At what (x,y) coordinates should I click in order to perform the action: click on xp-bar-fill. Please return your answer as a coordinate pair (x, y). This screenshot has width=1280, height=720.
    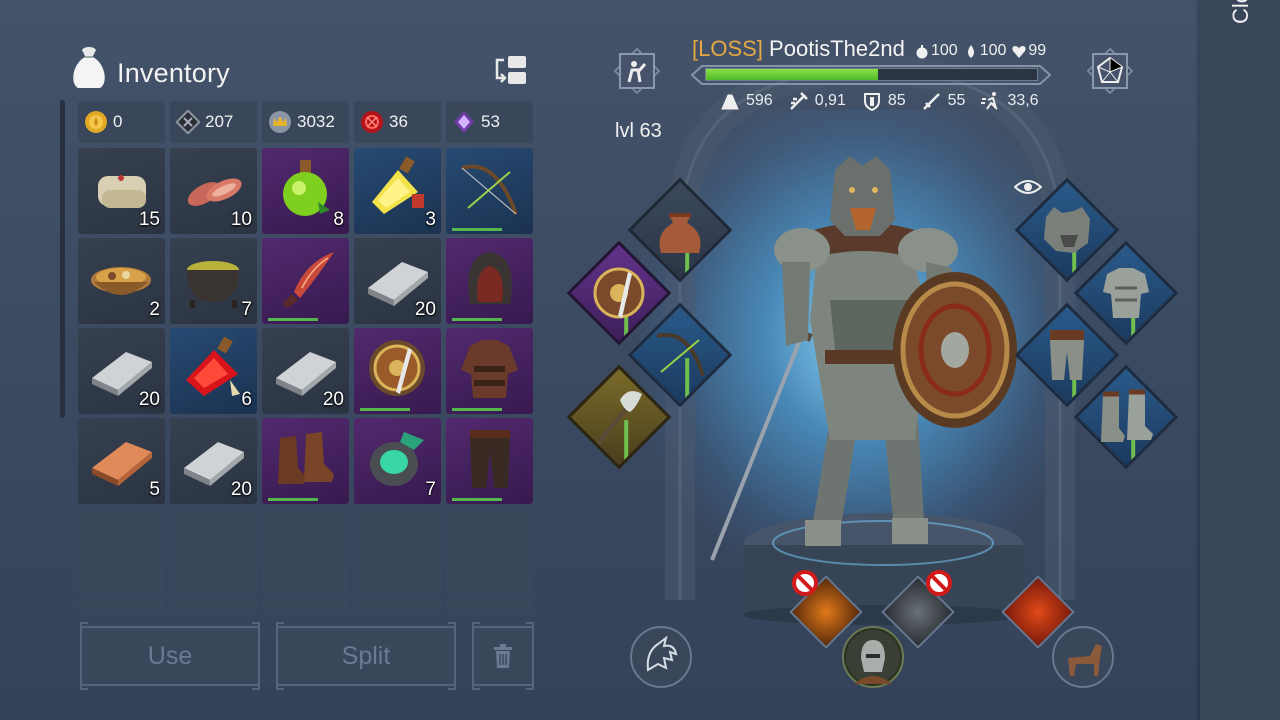
    Looking at the image, I should click on (792, 74).